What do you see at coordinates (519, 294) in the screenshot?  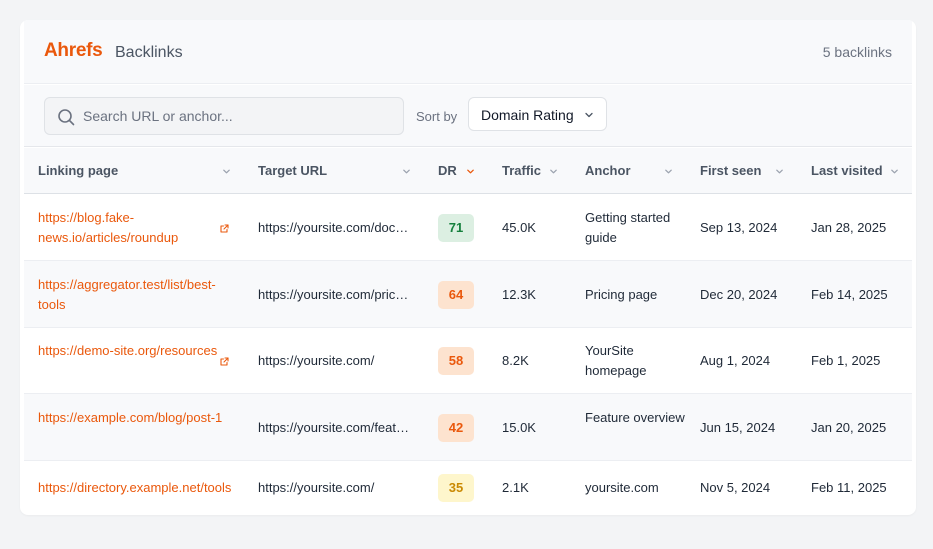 I see `traffic-value: 12.3K` at bounding box center [519, 294].